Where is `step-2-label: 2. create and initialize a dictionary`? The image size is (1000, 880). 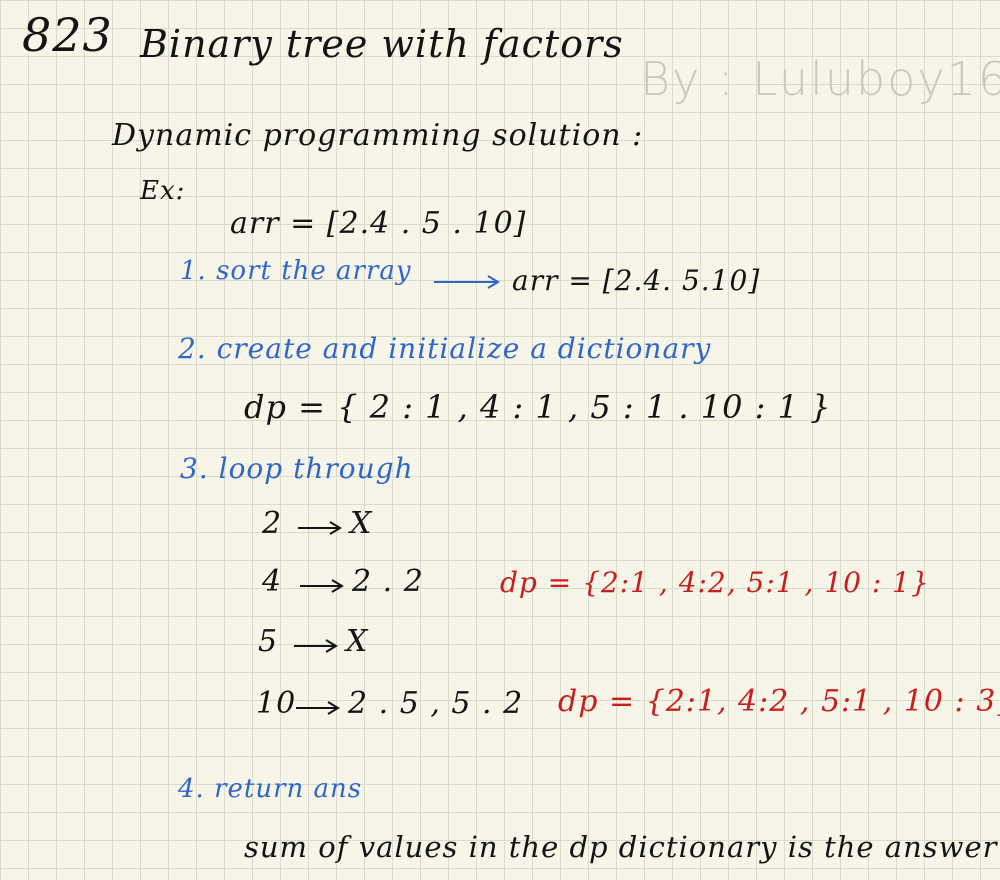
step-2-label: 2. create and initialize a dictionary is located at coordinates (445, 348).